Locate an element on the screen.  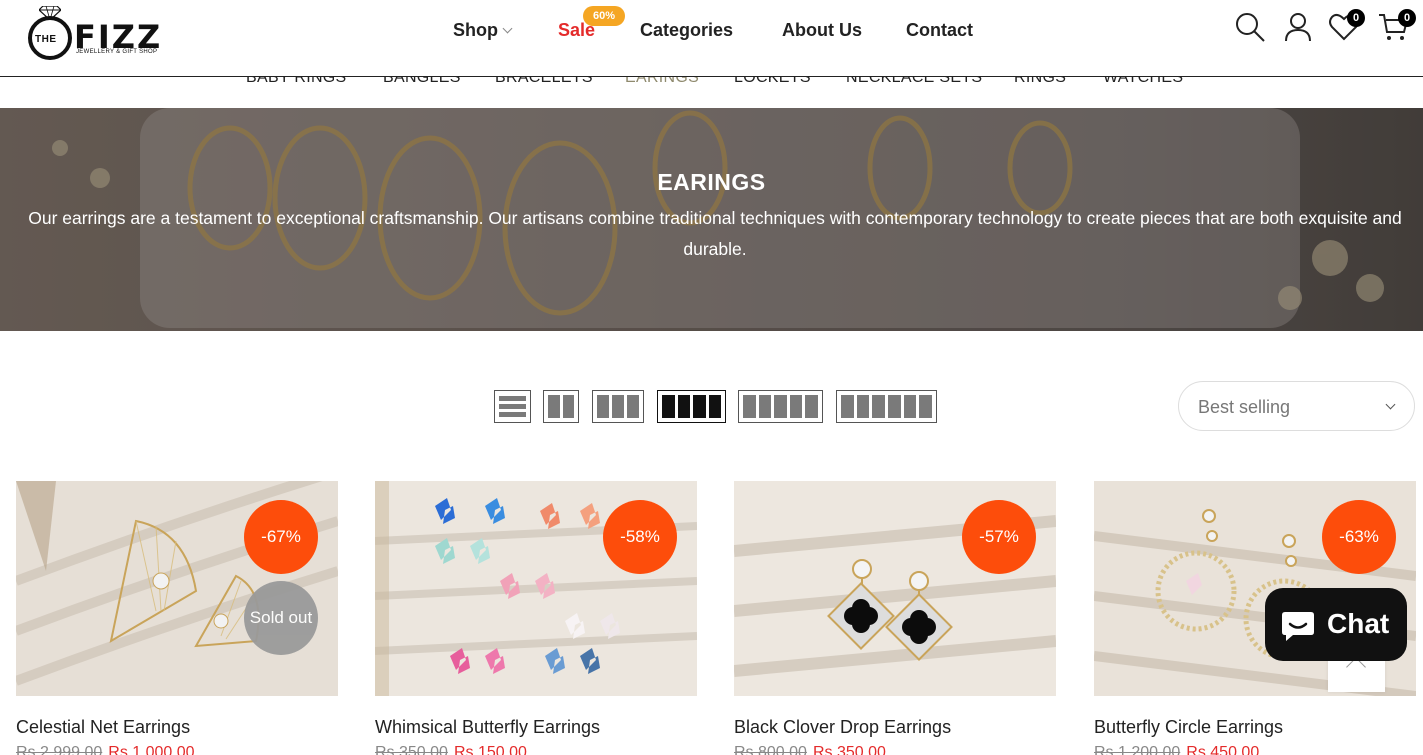
product-title: Celestial Net Earrings is located at coordinates (177, 727).